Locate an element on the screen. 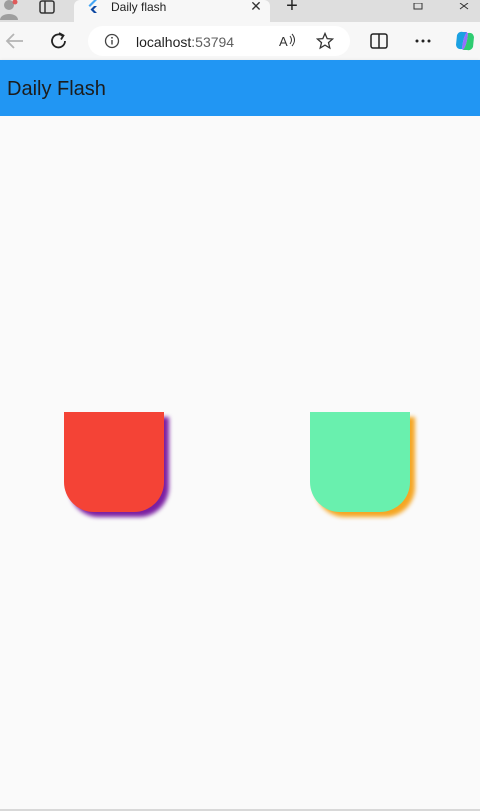 This screenshot has width=480, height=811. close-window-icon is located at coordinates (464, 5).